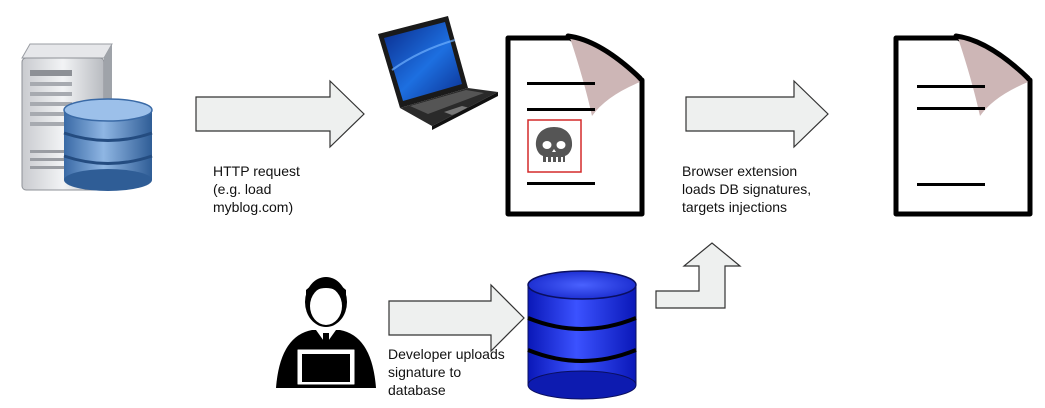 This screenshot has width=1045, height=408. Describe the element at coordinates (698, 275) in the screenshot. I see `bent-arrow` at that location.